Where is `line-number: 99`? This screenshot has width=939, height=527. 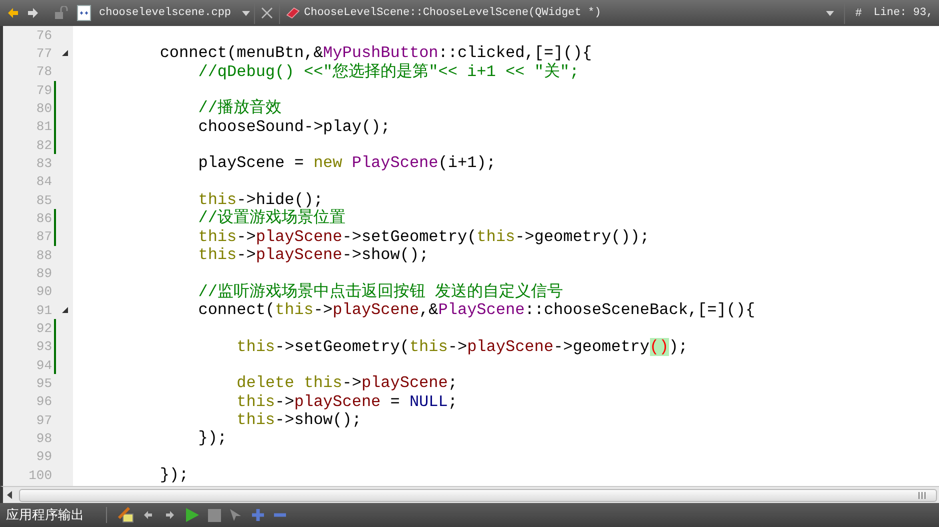 line-number: 99 is located at coordinates (43, 457).